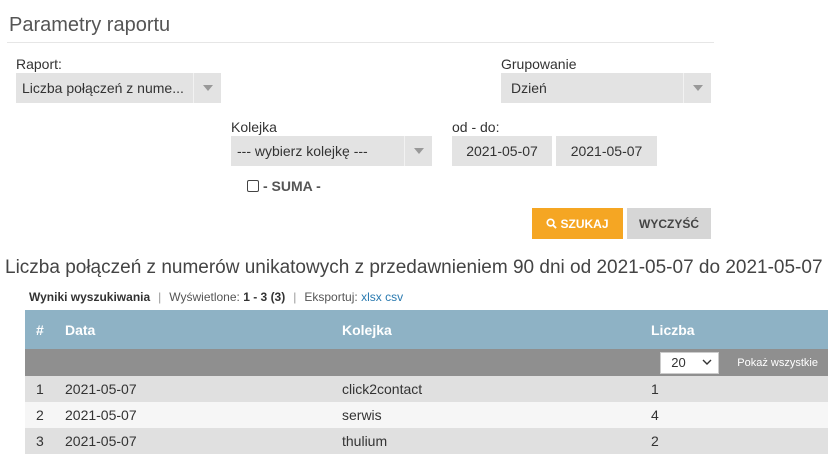 Image resolution: width=833 pixels, height=460 pixels. What do you see at coordinates (371, 297) in the screenshot?
I see `export-xlsx-link: xlsx` at bounding box center [371, 297].